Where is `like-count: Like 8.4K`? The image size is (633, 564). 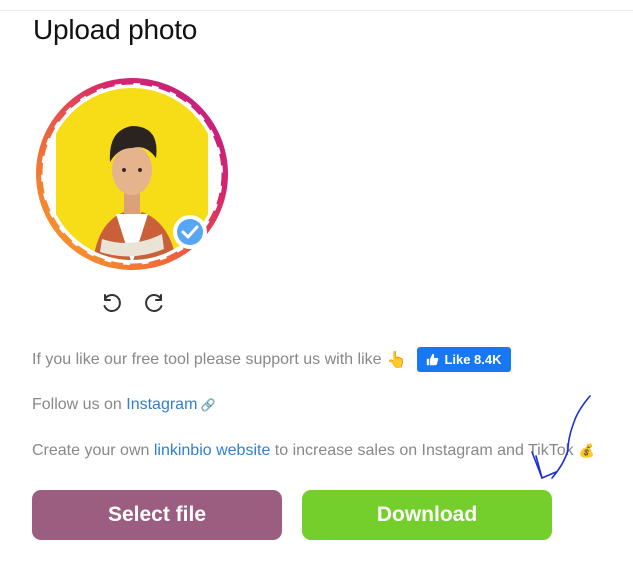
like-count: Like 8.4K is located at coordinates (473, 359).